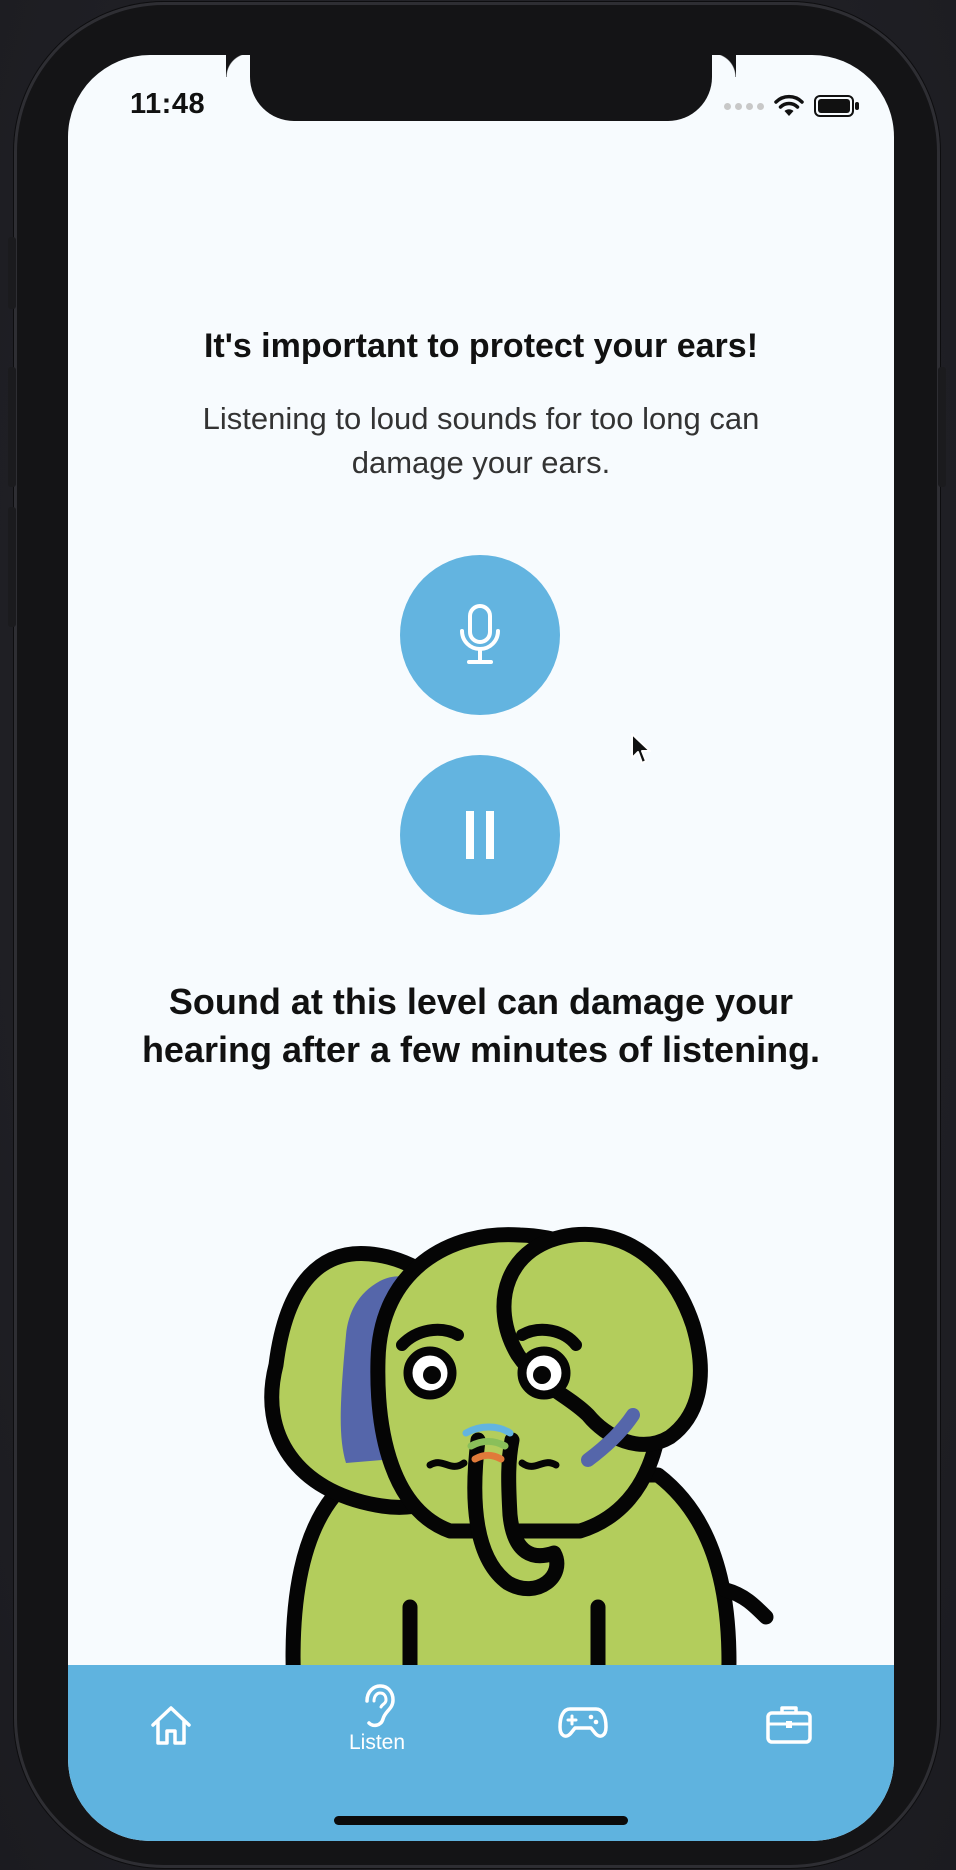  I want to click on briefcase-icon, so click(789, 1725).